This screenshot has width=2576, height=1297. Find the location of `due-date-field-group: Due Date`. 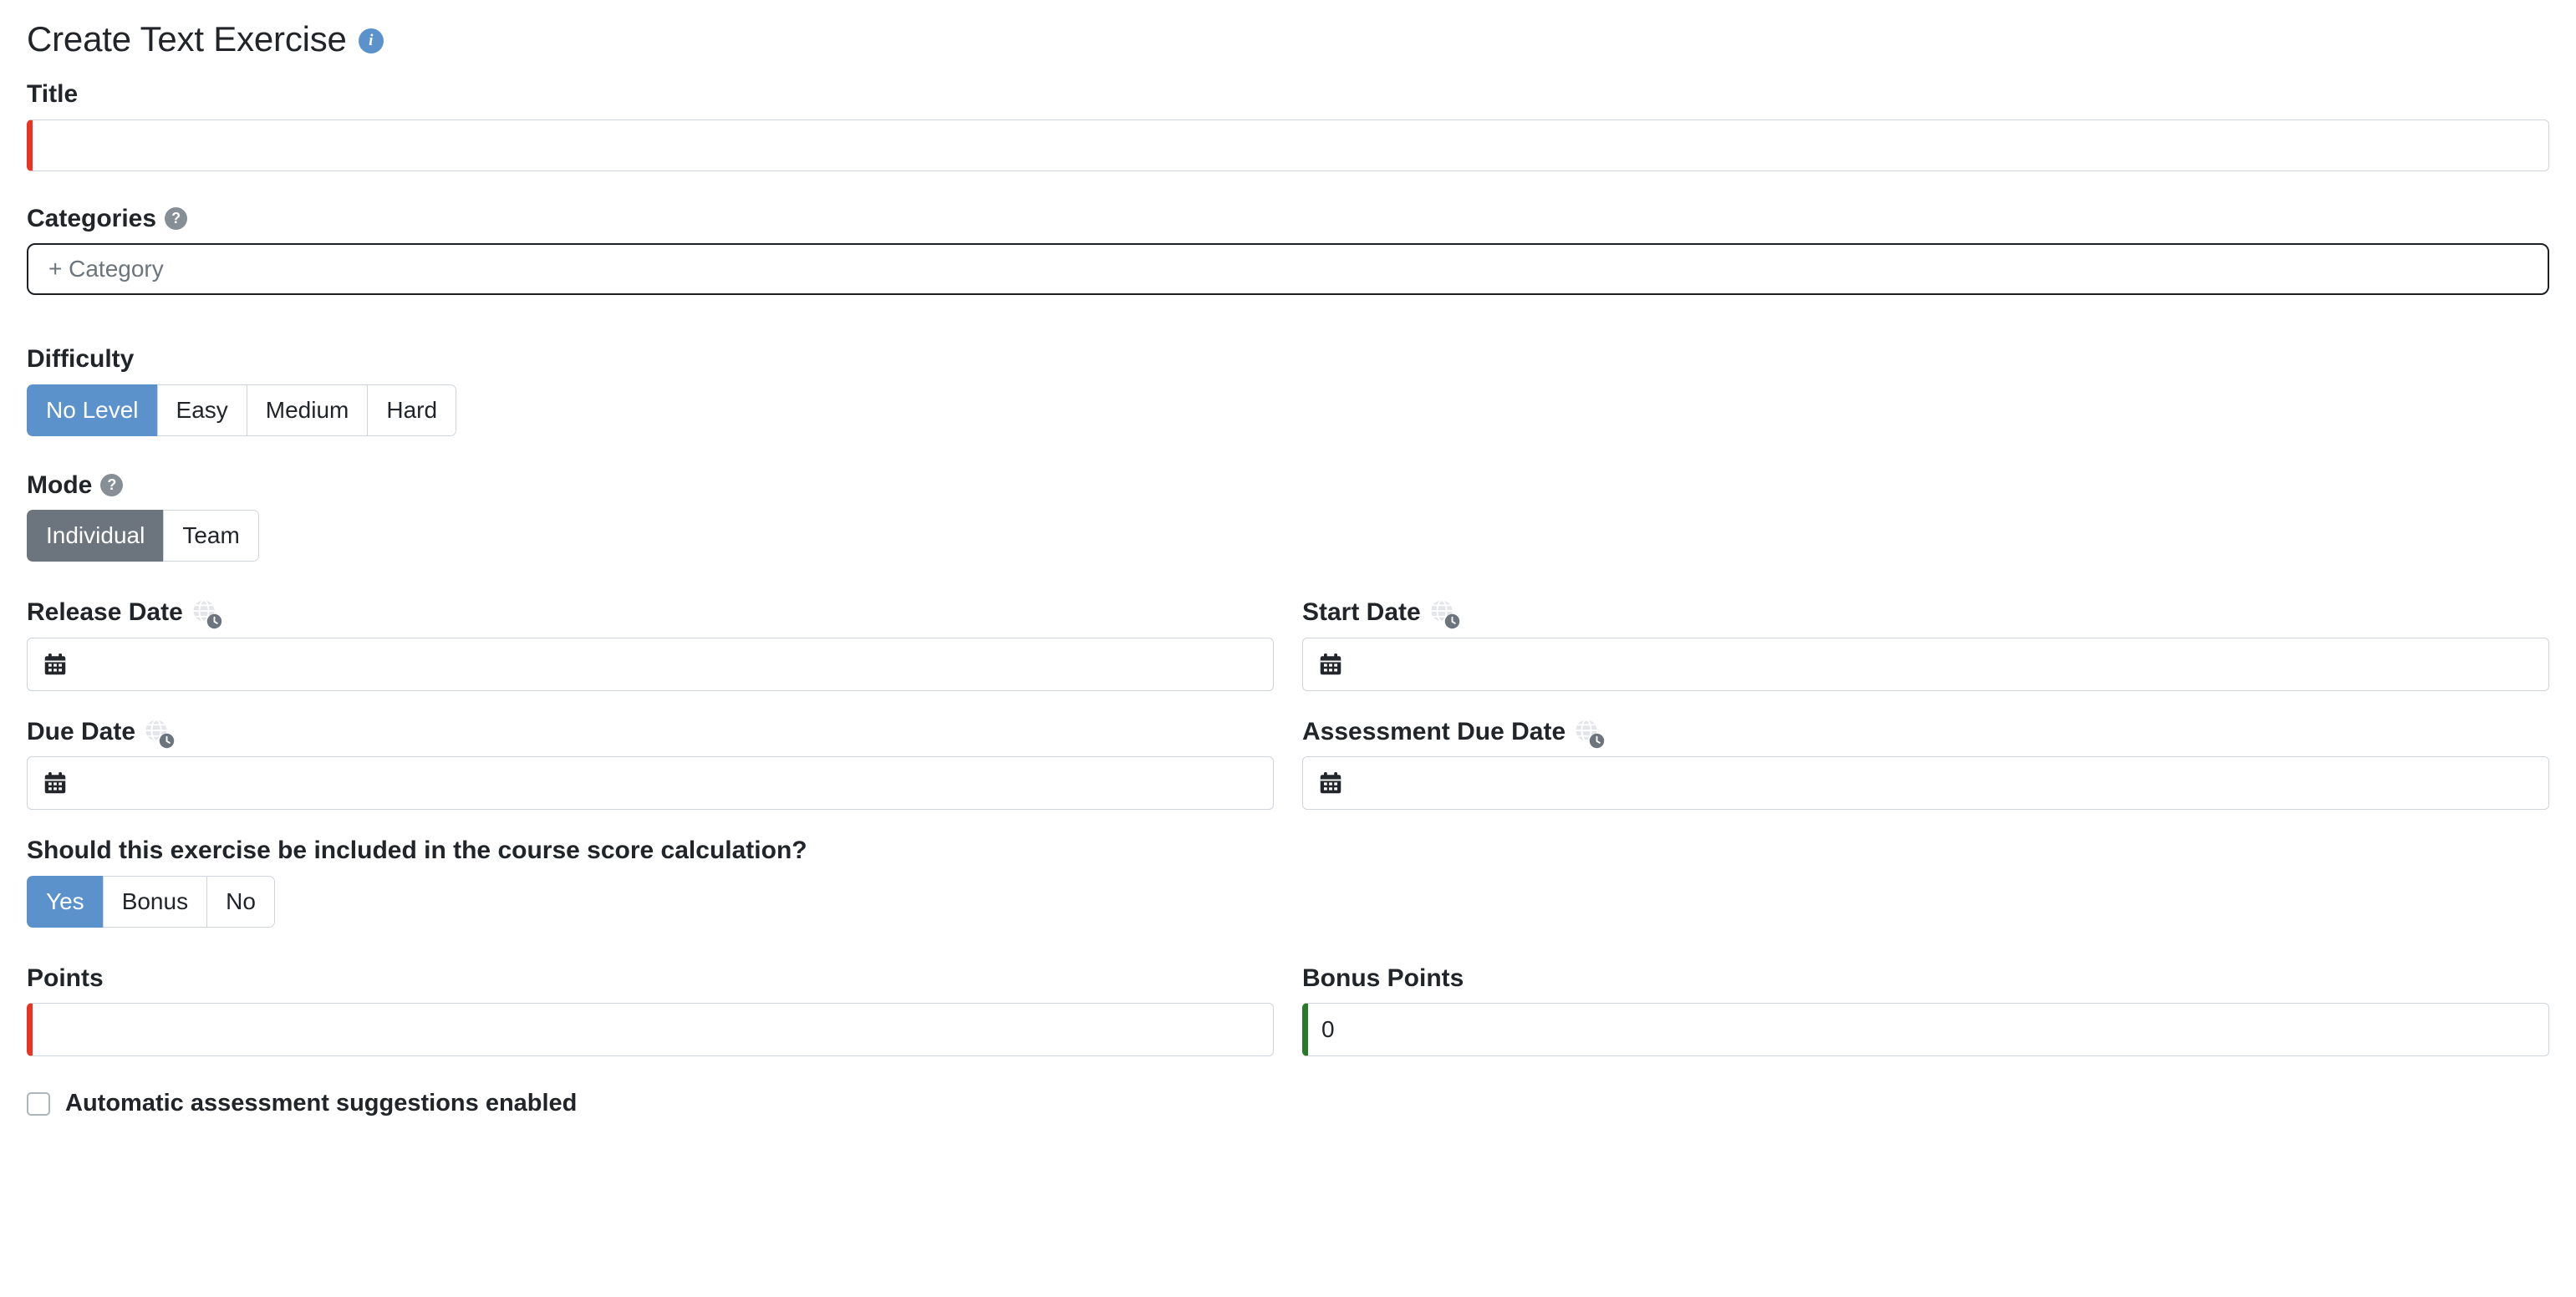

due-date-field-group: Due Date is located at coordinates (650, 764).